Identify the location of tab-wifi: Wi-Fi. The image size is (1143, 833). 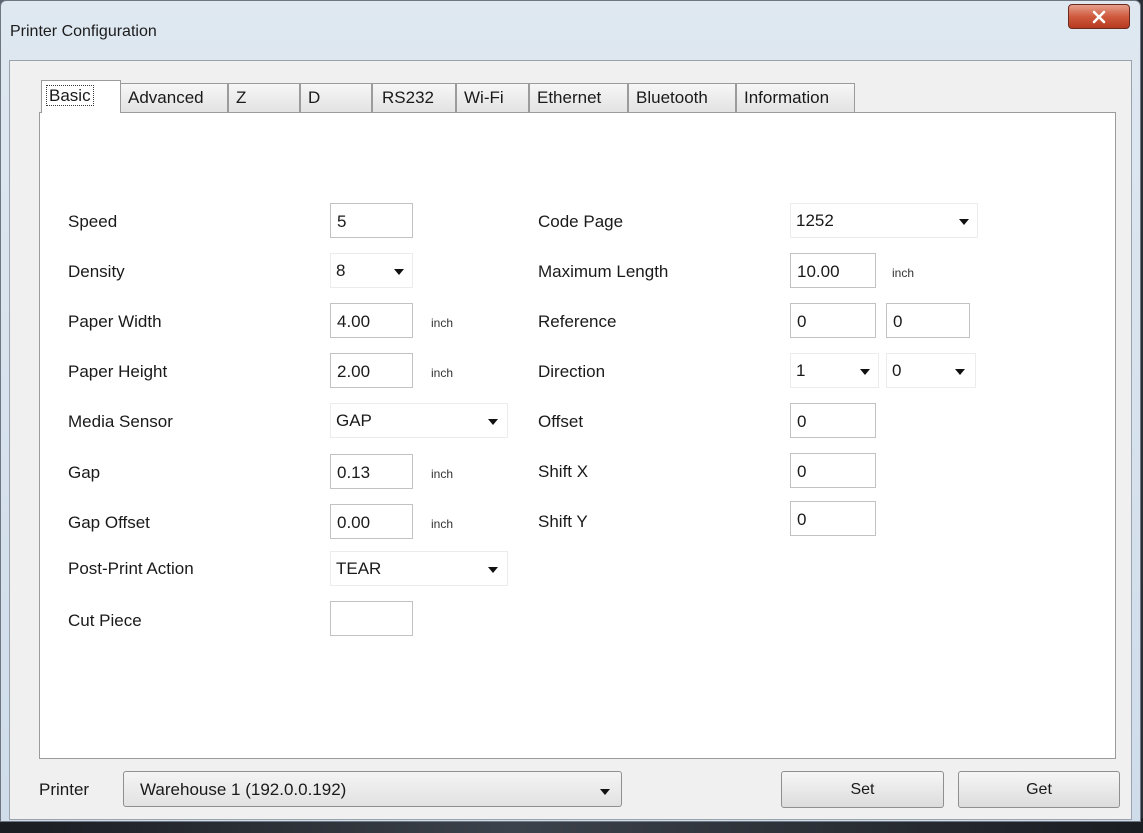
(492, 97).